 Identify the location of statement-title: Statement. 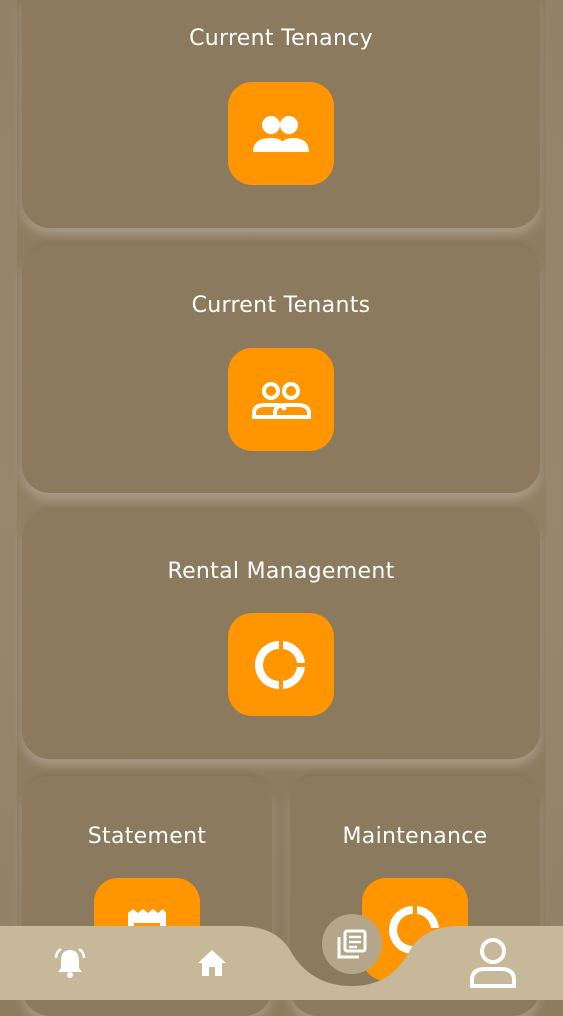
(147, 836).